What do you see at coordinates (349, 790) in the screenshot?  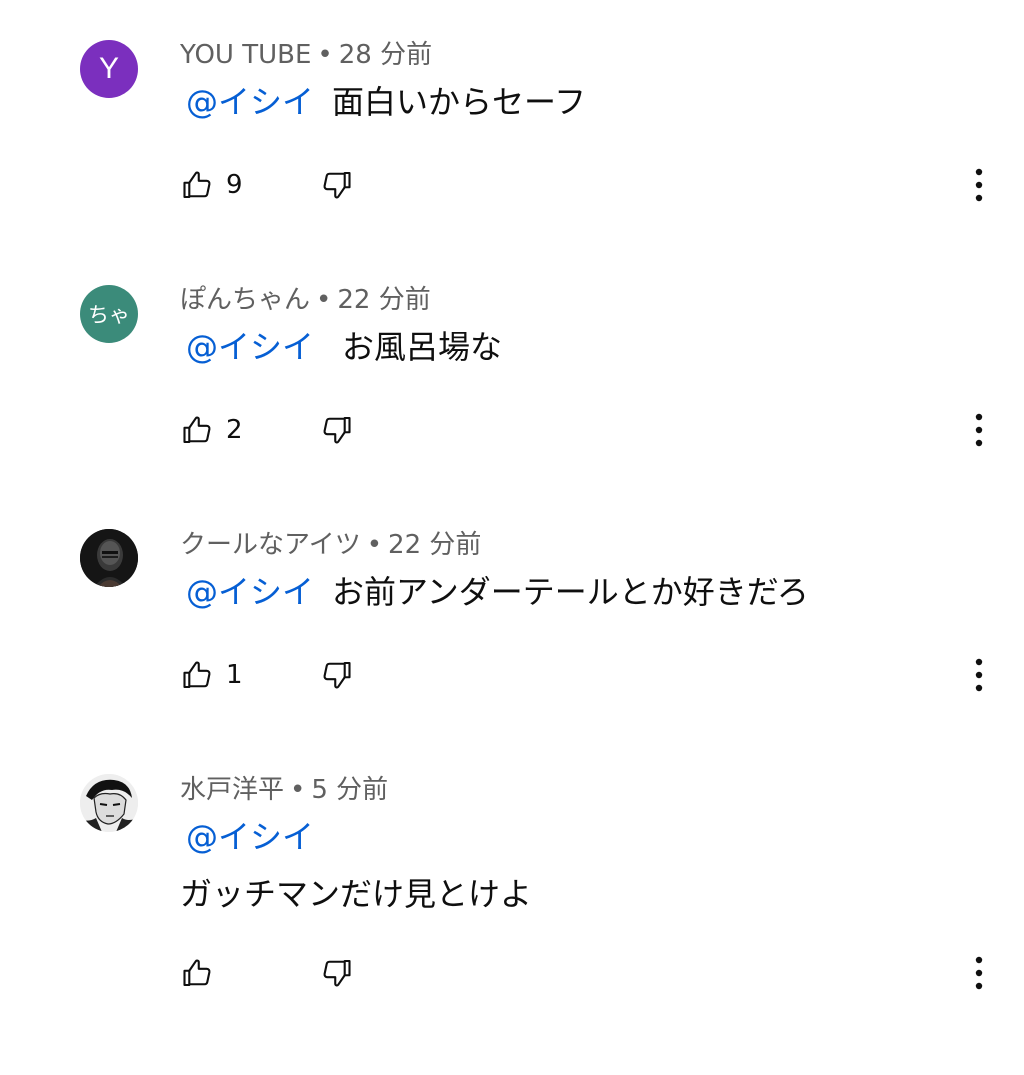 I see `comment-time: 5 分前` at bounding box center [349, 790].